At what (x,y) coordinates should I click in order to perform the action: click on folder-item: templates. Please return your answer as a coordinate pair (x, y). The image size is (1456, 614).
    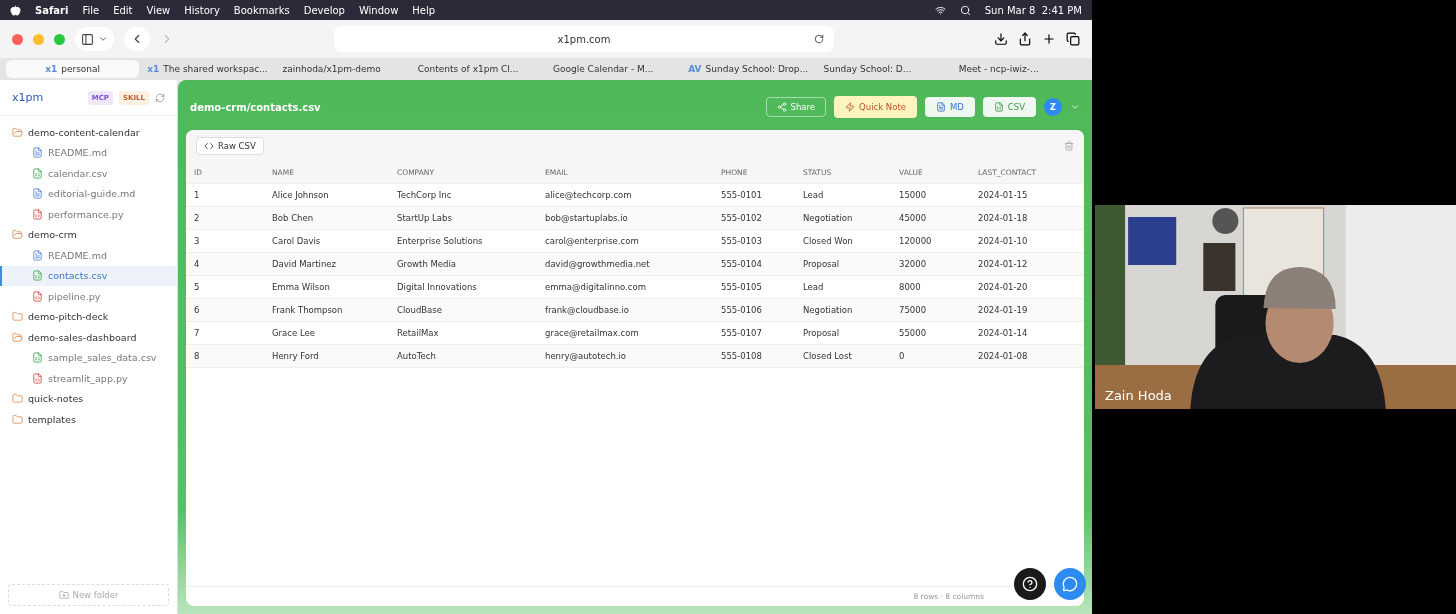
    Looking at the image, I should click on (88, 419).